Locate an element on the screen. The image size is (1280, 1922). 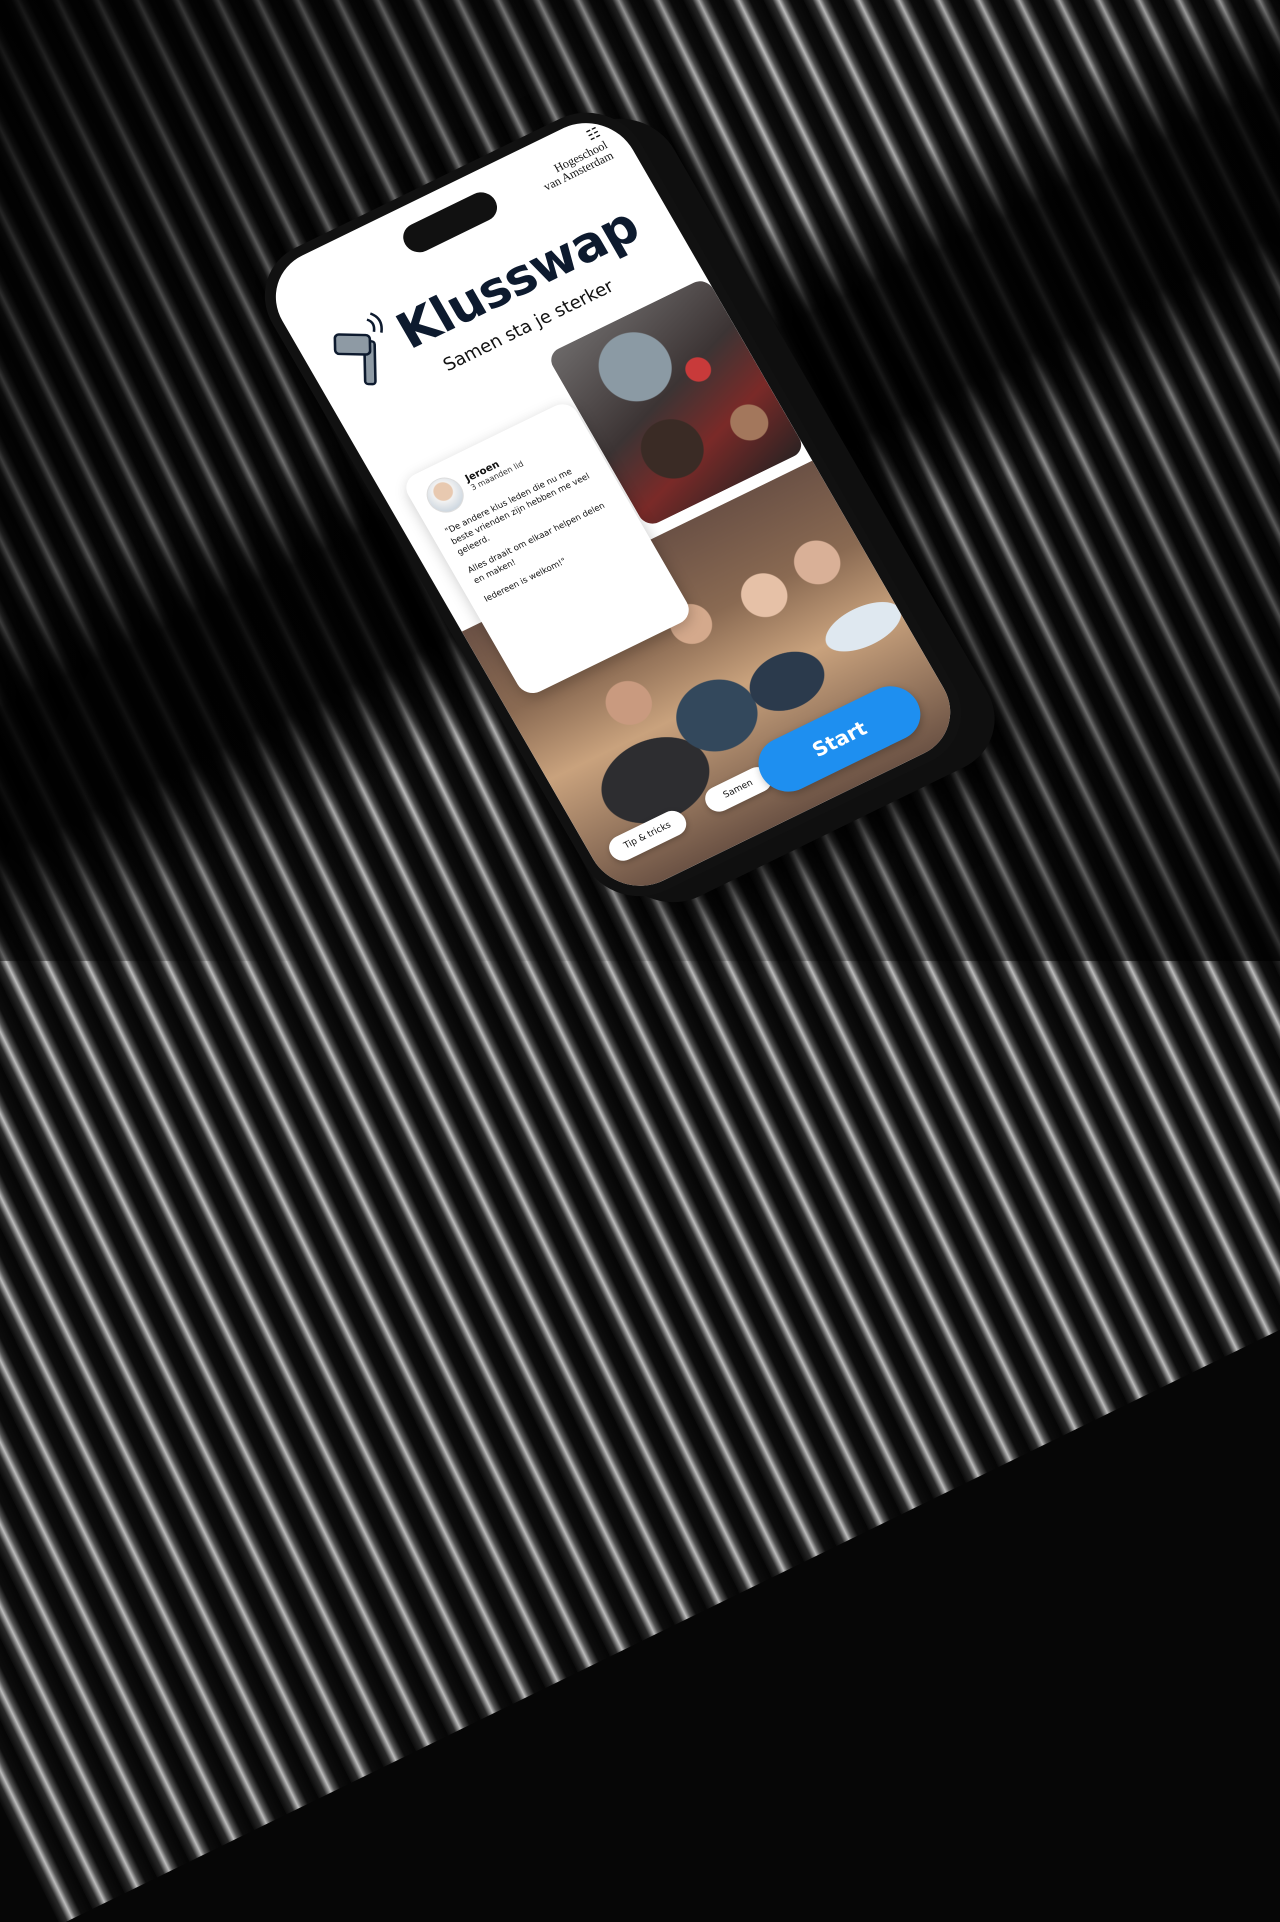
school-logo: ☷ Hogeschool van Amsterdam is located at coordinates (572, 160).